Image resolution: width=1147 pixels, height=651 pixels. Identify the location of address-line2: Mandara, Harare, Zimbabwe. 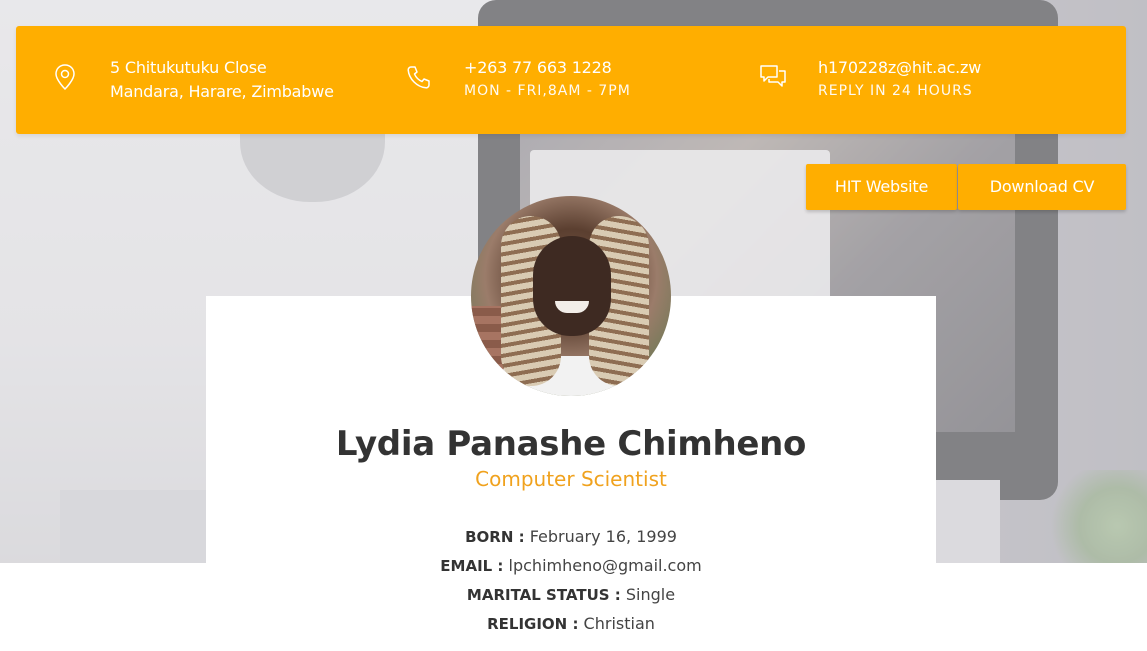
(222, 91).